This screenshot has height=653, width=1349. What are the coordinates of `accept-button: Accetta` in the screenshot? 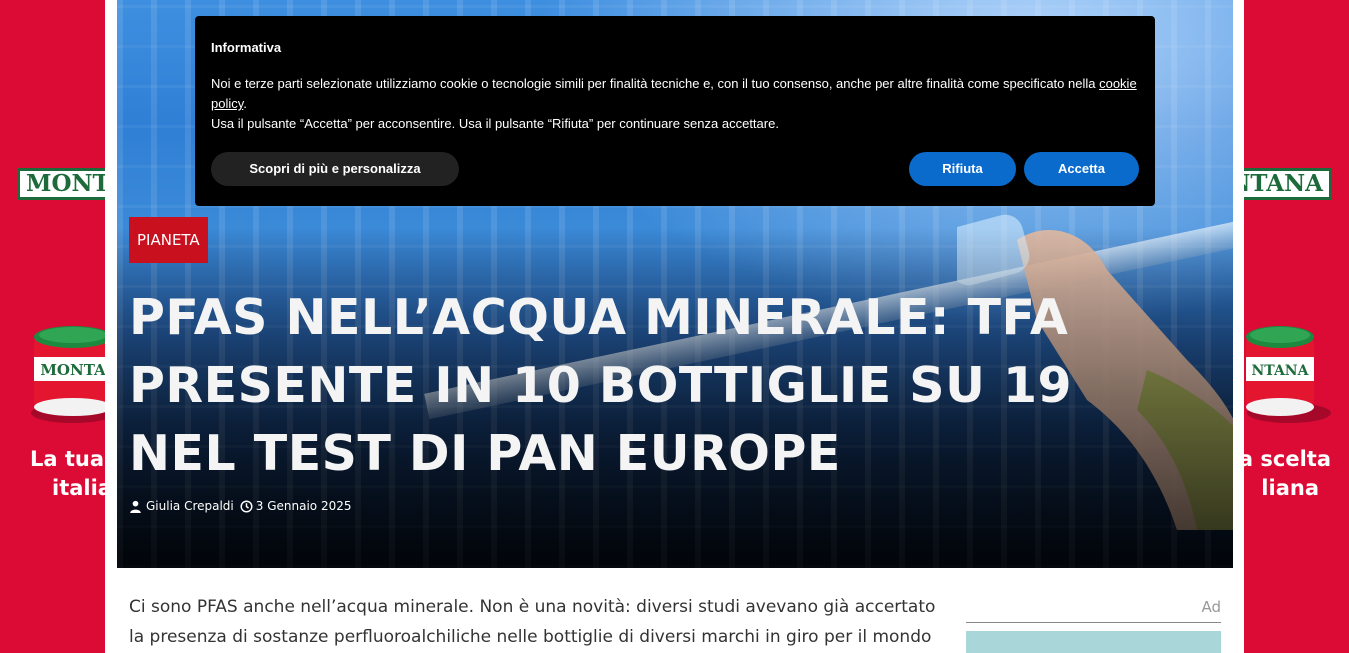 It's located at (1081, 169).